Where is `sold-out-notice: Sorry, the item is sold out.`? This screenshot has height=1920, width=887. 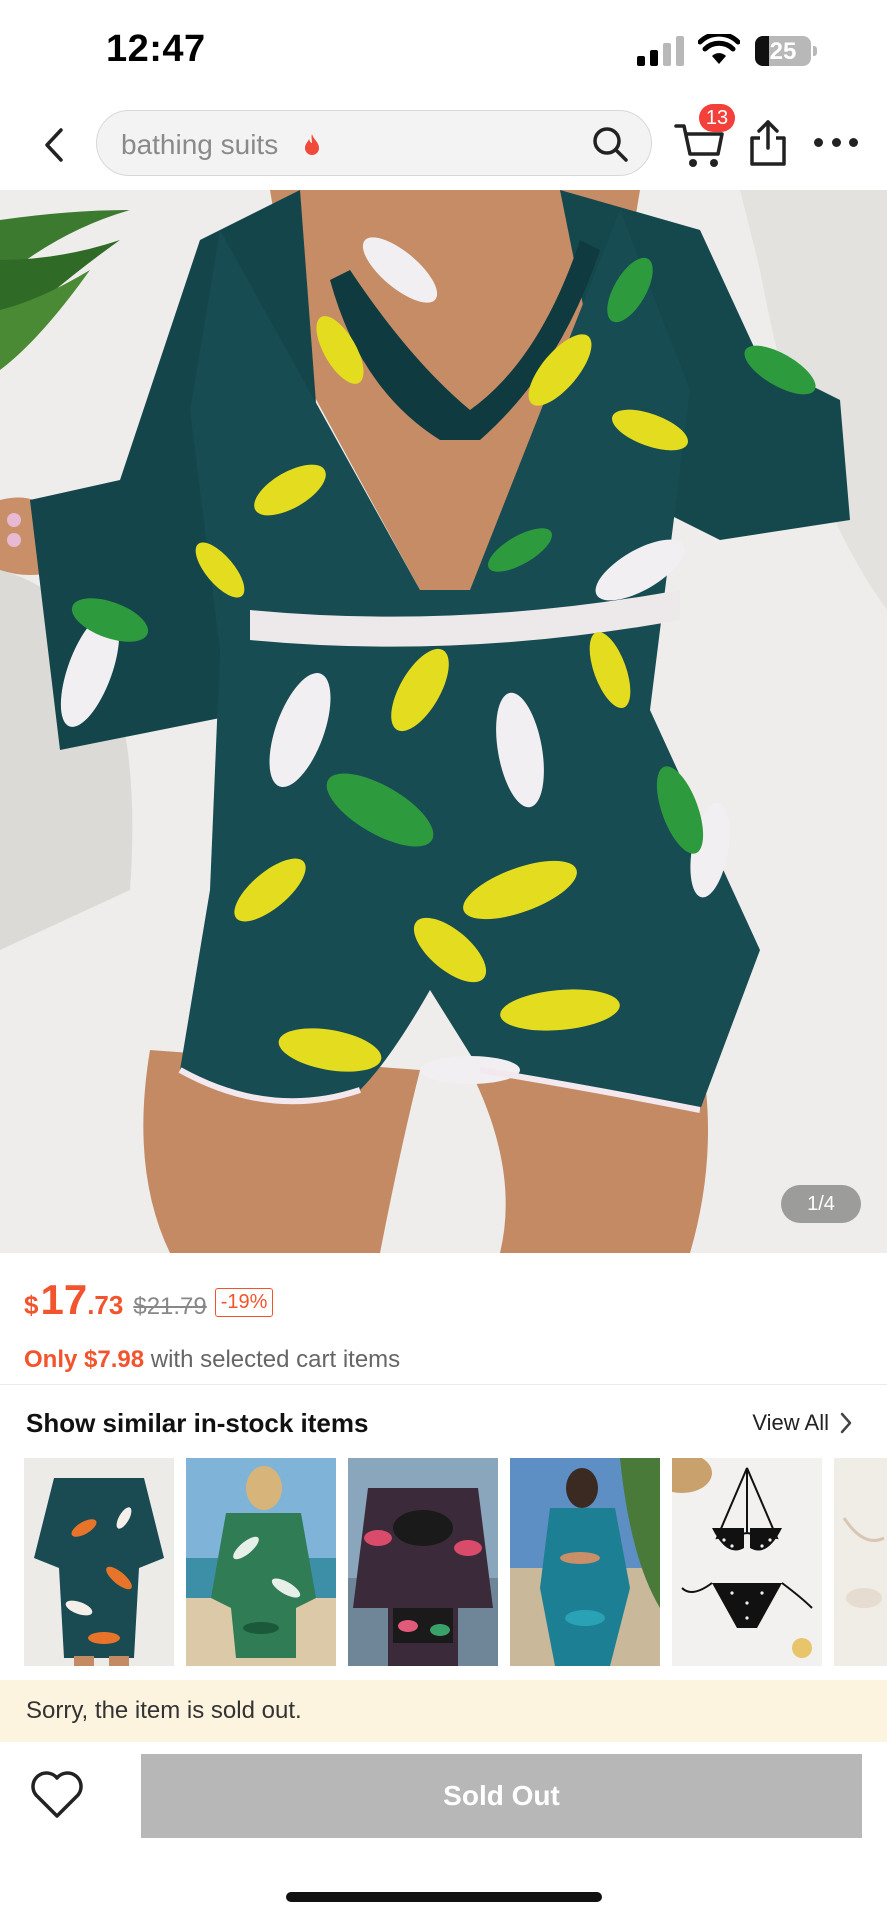 sold-out-notice: Sorry, the item is sold out. is located at coordinates (443, 1711).